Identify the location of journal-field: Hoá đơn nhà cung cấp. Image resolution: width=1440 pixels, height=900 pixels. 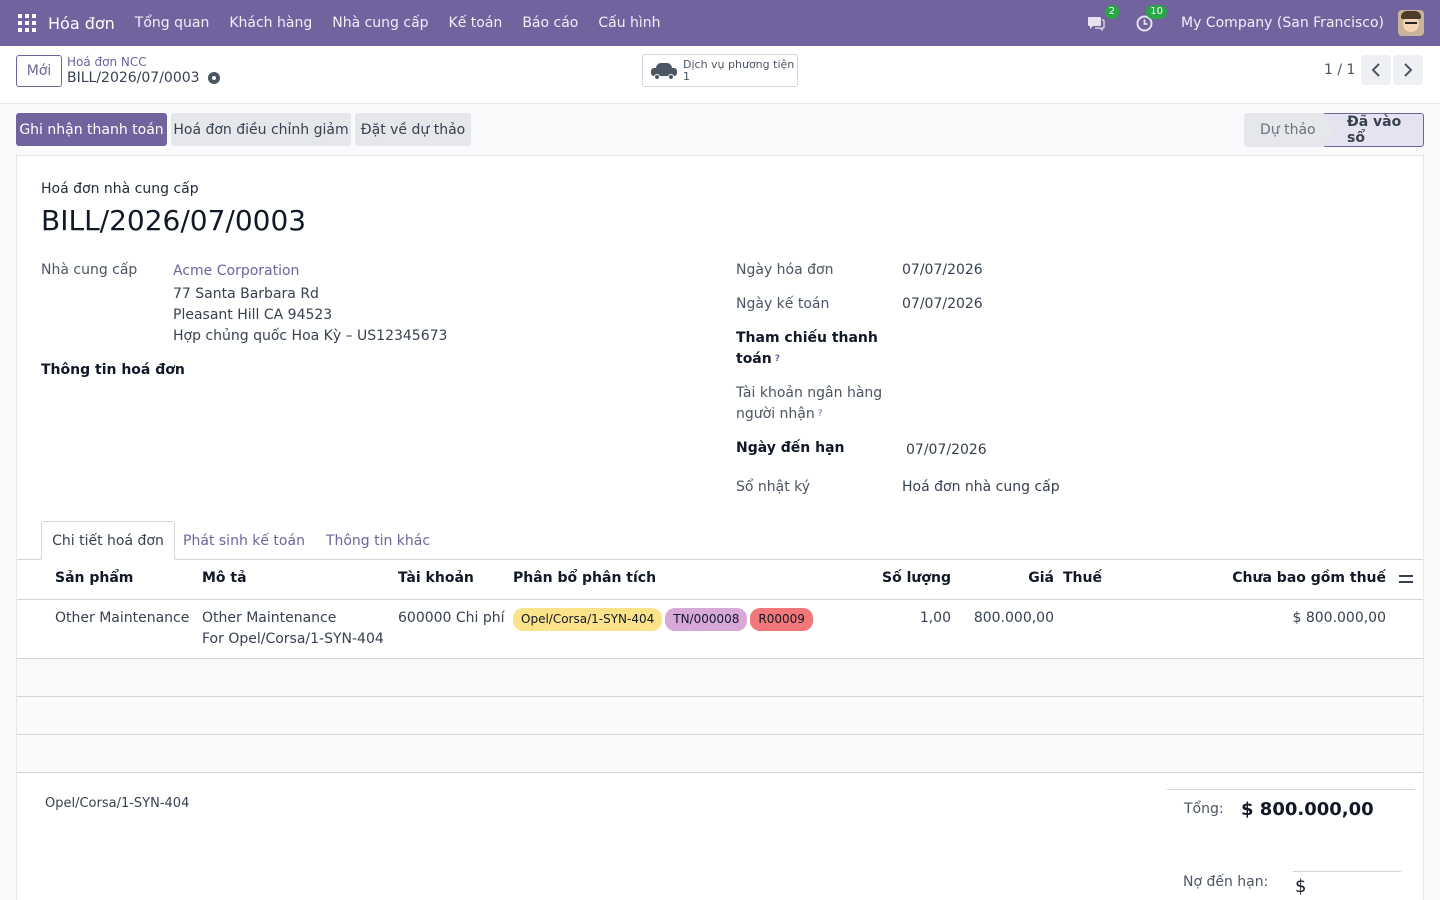
(981, 487).